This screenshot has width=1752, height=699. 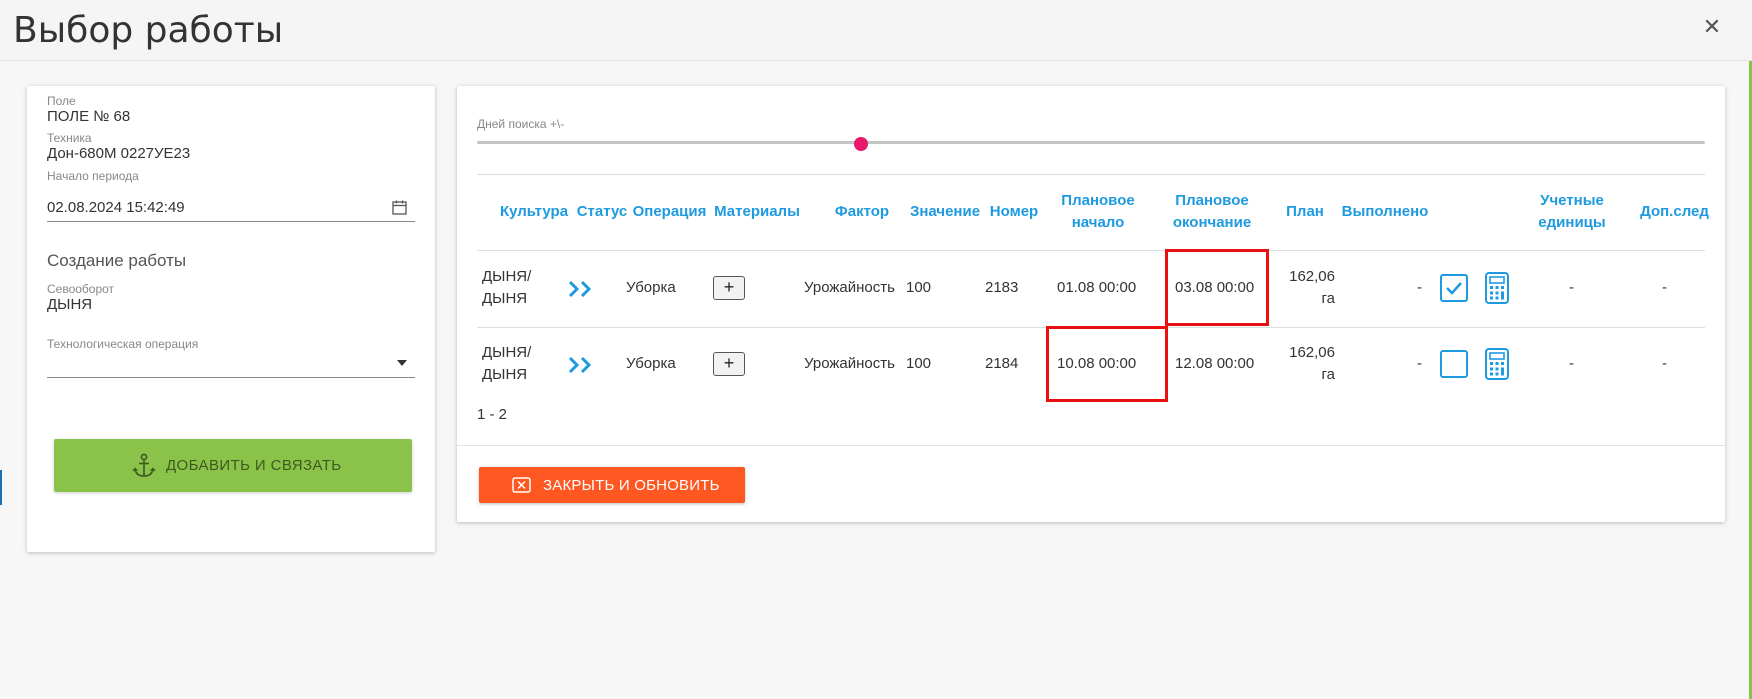 What do you see at coordinates (1212, 212) in the screenshot?
I see `col-plan-end: Плановое окончание` at bounding box center [1212, 212].